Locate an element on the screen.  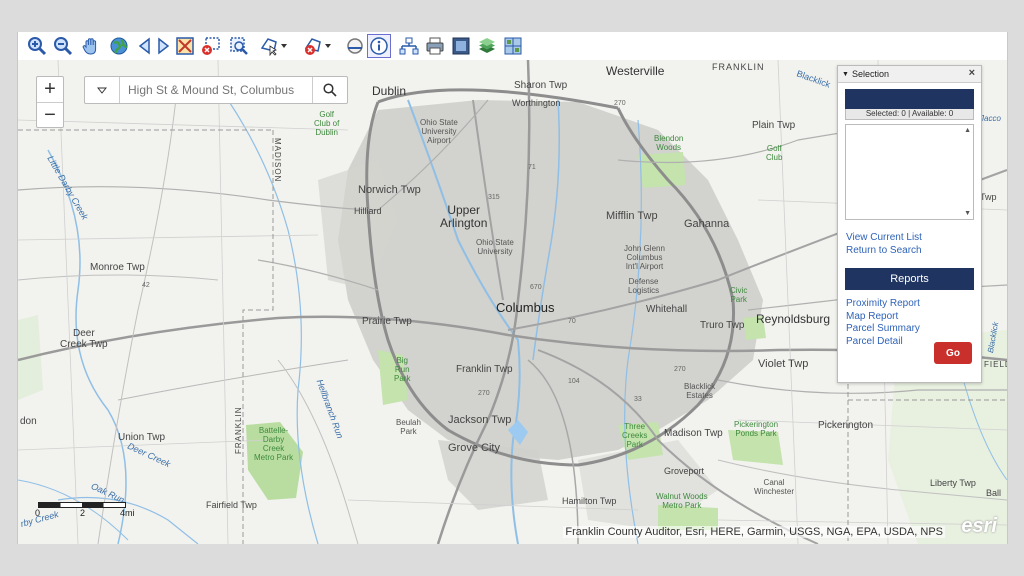
label-reynoldsburg: Reynoldsburg is located at coordinates (793, 319).